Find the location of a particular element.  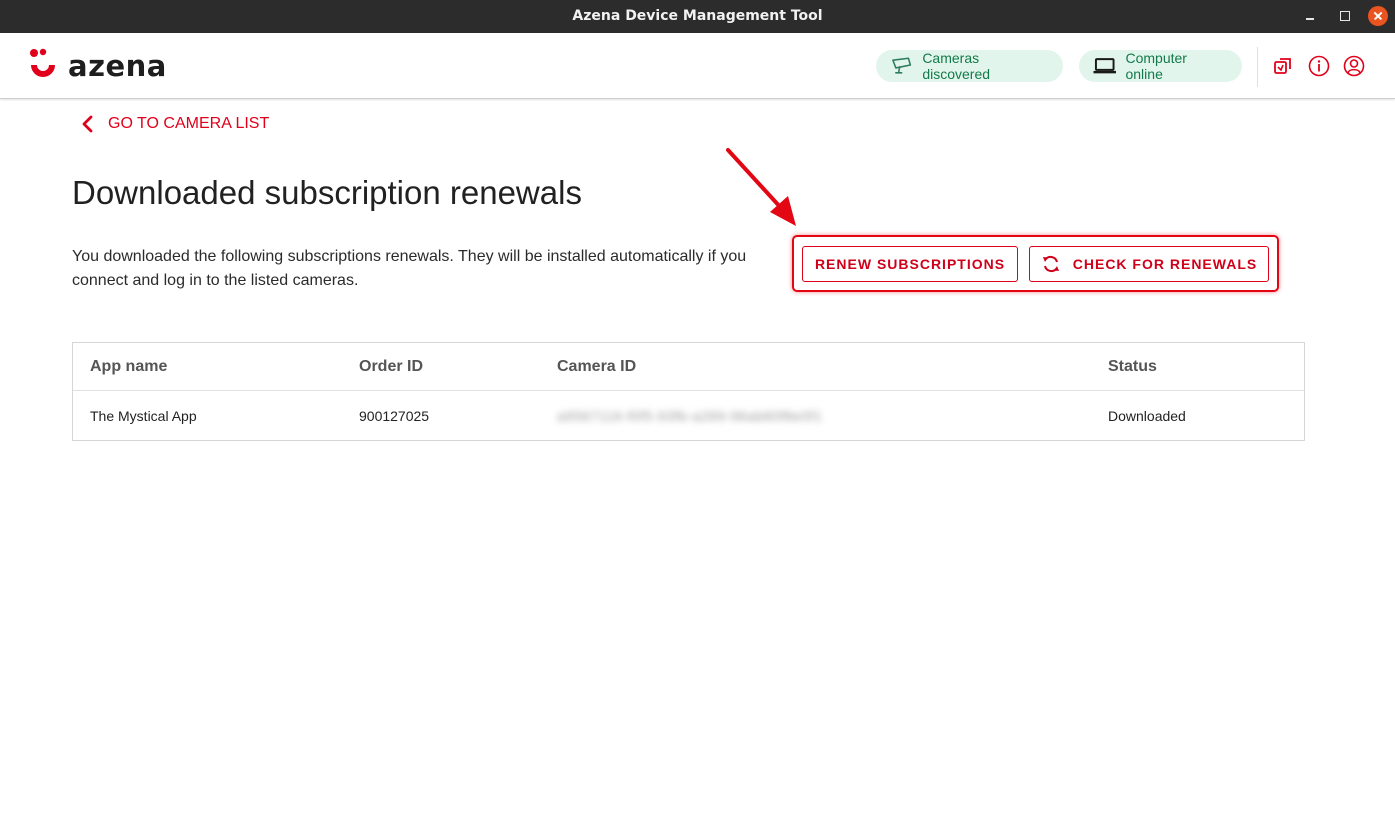

col-header-order-id: Order ID is located at coordinates (391, 367).